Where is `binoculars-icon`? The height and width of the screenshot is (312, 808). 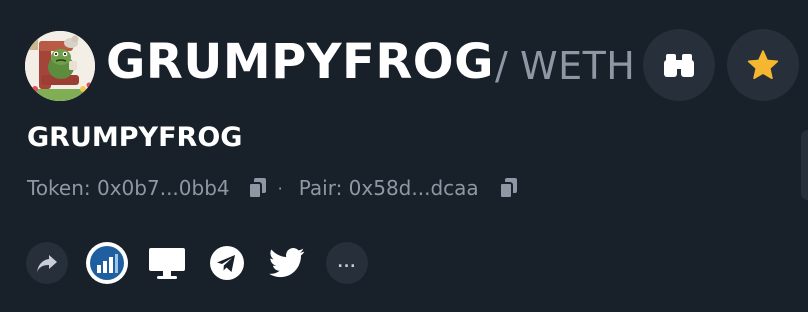
binoculars-icon is located at coordinates (679, 65).